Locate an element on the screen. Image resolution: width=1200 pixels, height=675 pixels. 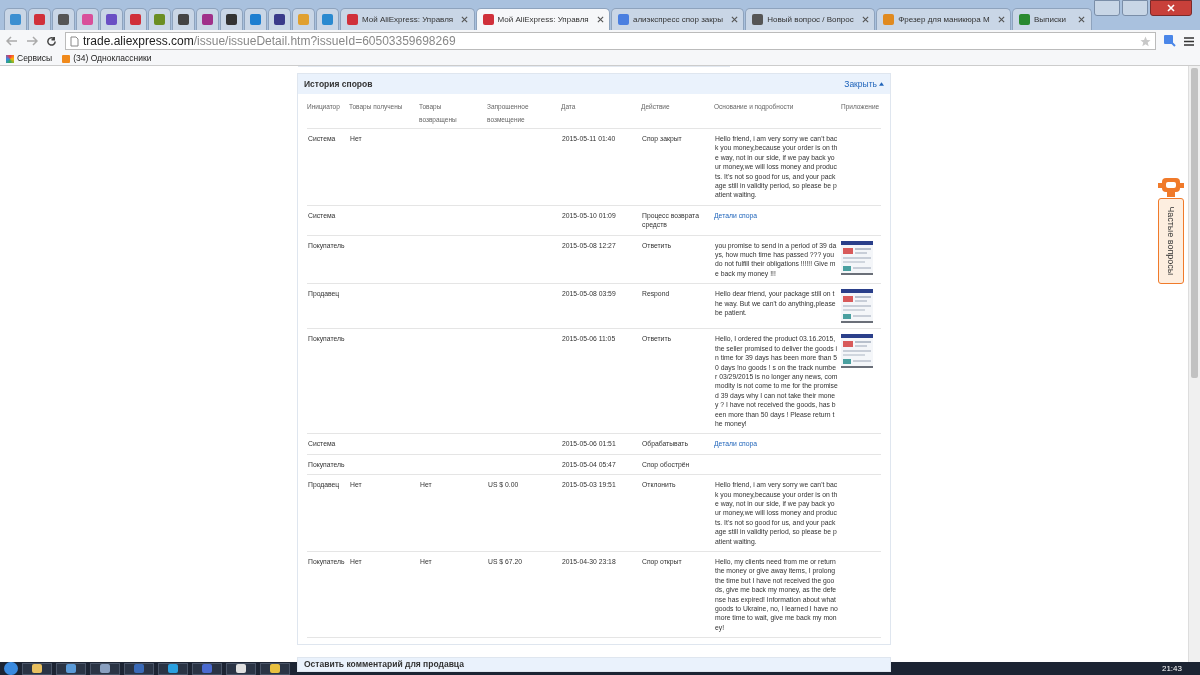
close-button is located at coordinates (1171, 8).